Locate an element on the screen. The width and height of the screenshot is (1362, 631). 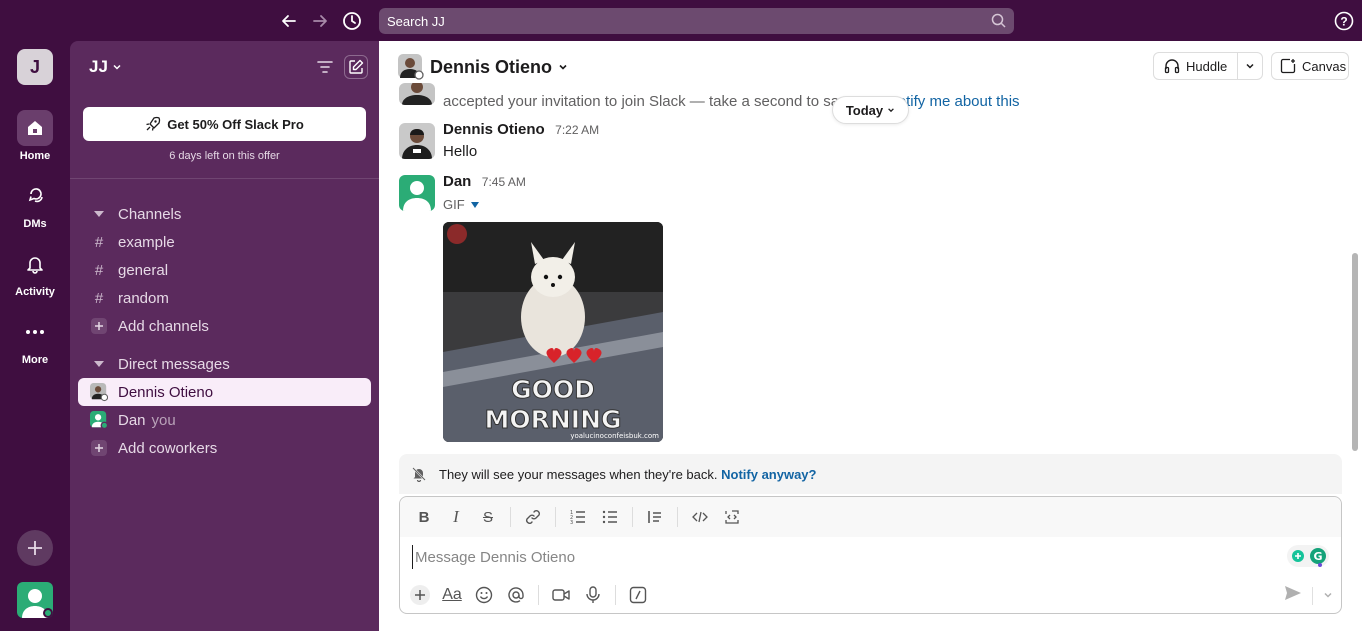
sidebar-item-dan: Dan you is located at coordinates (224, 420).